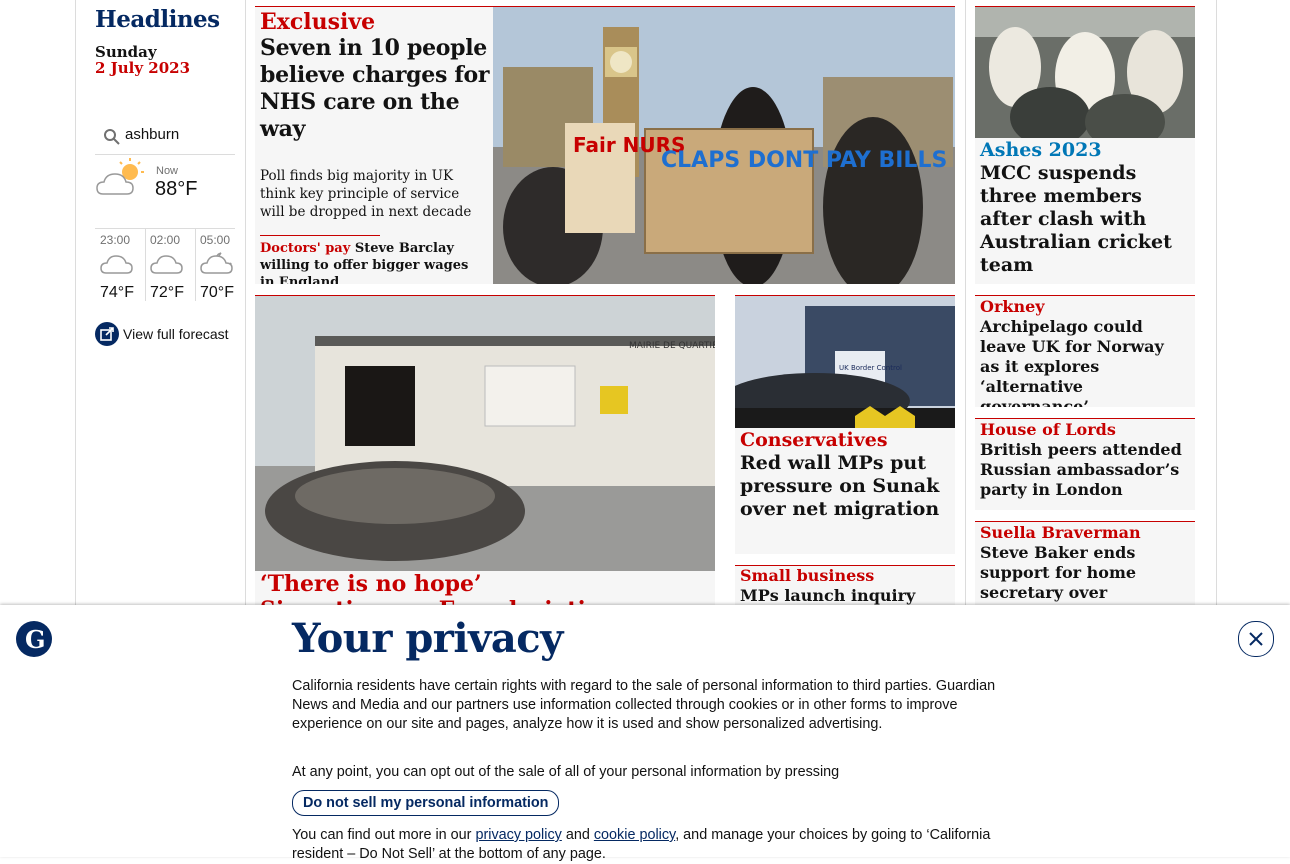  What do you see at coordinates (518, 835) in the screenshot?
I see `privacy-policy-link: privacy policy` at bounding box center [518, 835].